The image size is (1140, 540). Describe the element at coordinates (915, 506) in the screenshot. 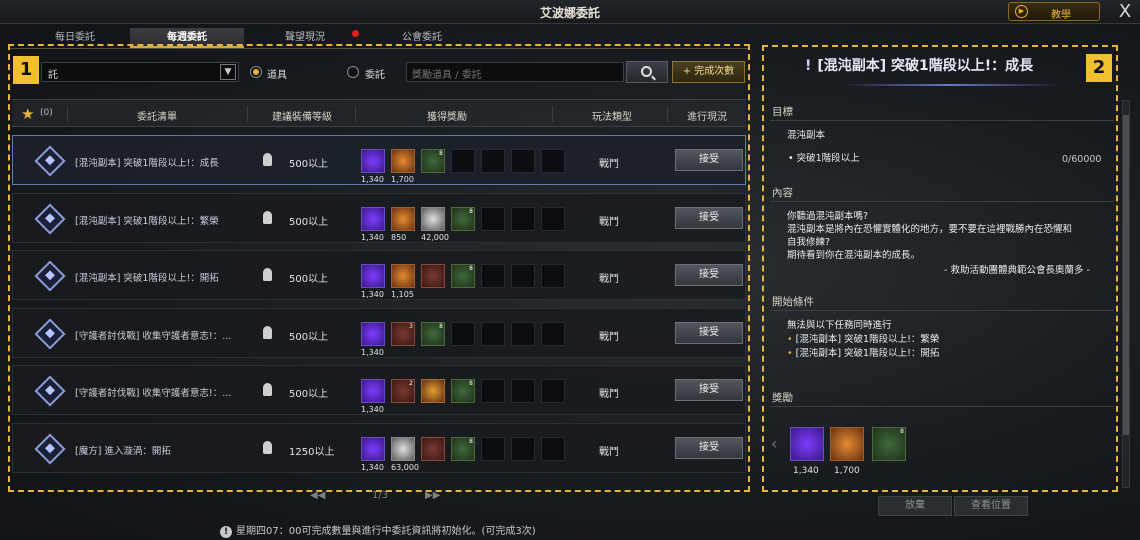

I see `abandon-button: 放棄` at that location.